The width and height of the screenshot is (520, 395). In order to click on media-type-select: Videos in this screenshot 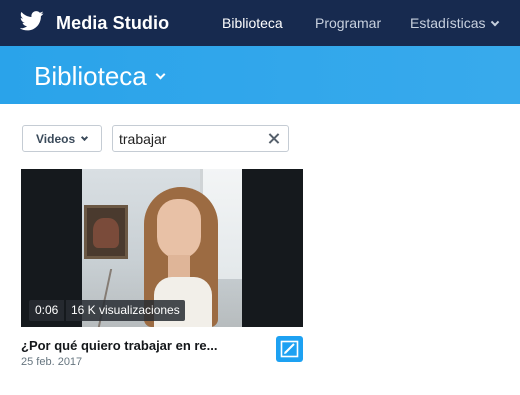, I will do `click(62, 138)`.